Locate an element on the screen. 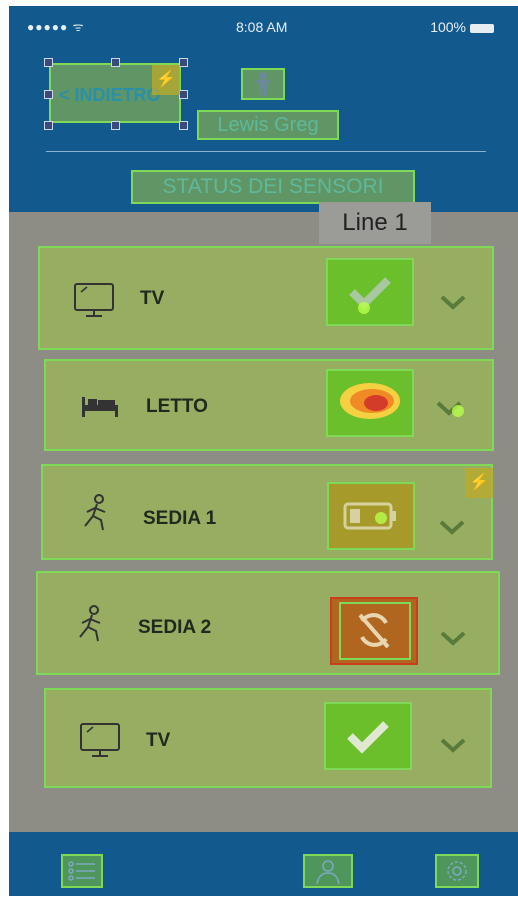 This screenshot has width=518, height=901. sensor-card-sedia-1: SEDIA 1 ⚡ is located at coordinates (267, 512).